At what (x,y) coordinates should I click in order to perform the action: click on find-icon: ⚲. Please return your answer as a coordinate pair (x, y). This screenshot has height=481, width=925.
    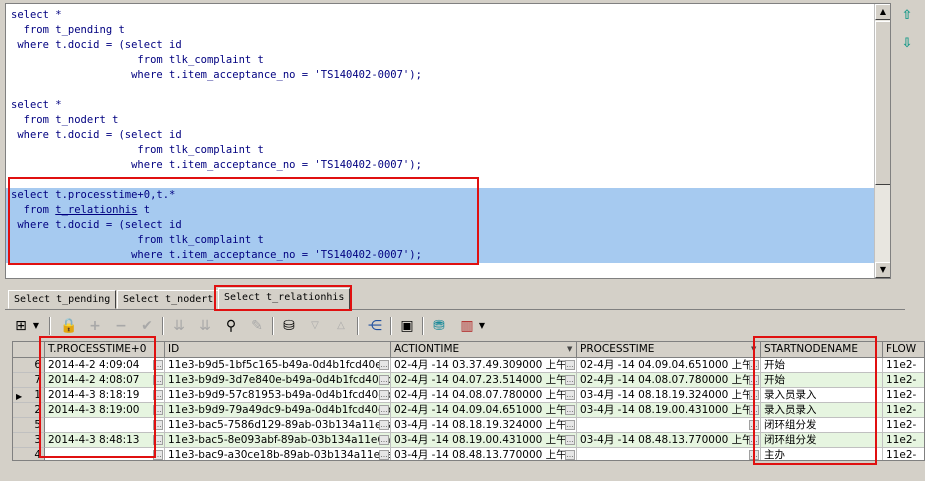
    Looking at the image, I should click on (231, 326).